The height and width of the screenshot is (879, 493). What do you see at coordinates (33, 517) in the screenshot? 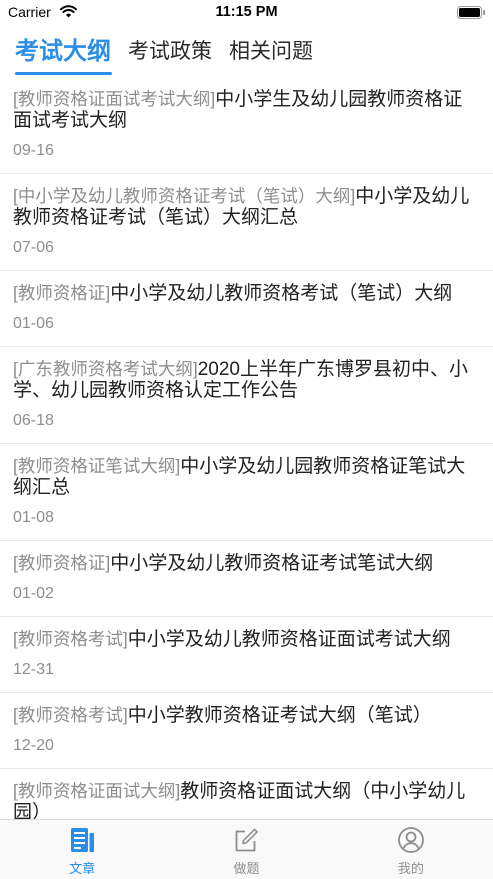
I see `article-date: 01-08` at bounding box center [33, 517].